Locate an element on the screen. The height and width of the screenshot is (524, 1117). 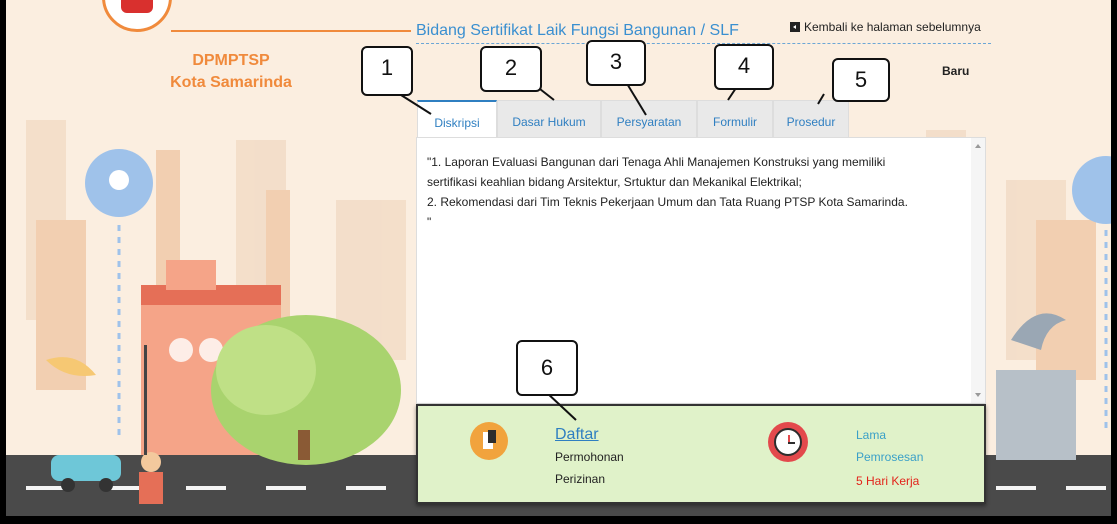
clock-icon is located at coordinates (788, 442).